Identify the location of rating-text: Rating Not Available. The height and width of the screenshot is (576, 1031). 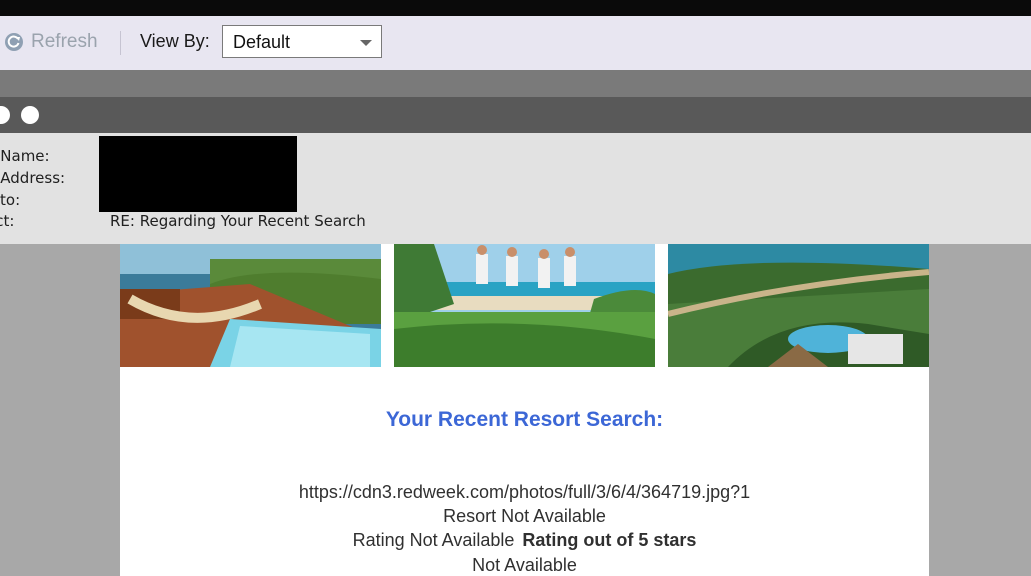
(433, 540).